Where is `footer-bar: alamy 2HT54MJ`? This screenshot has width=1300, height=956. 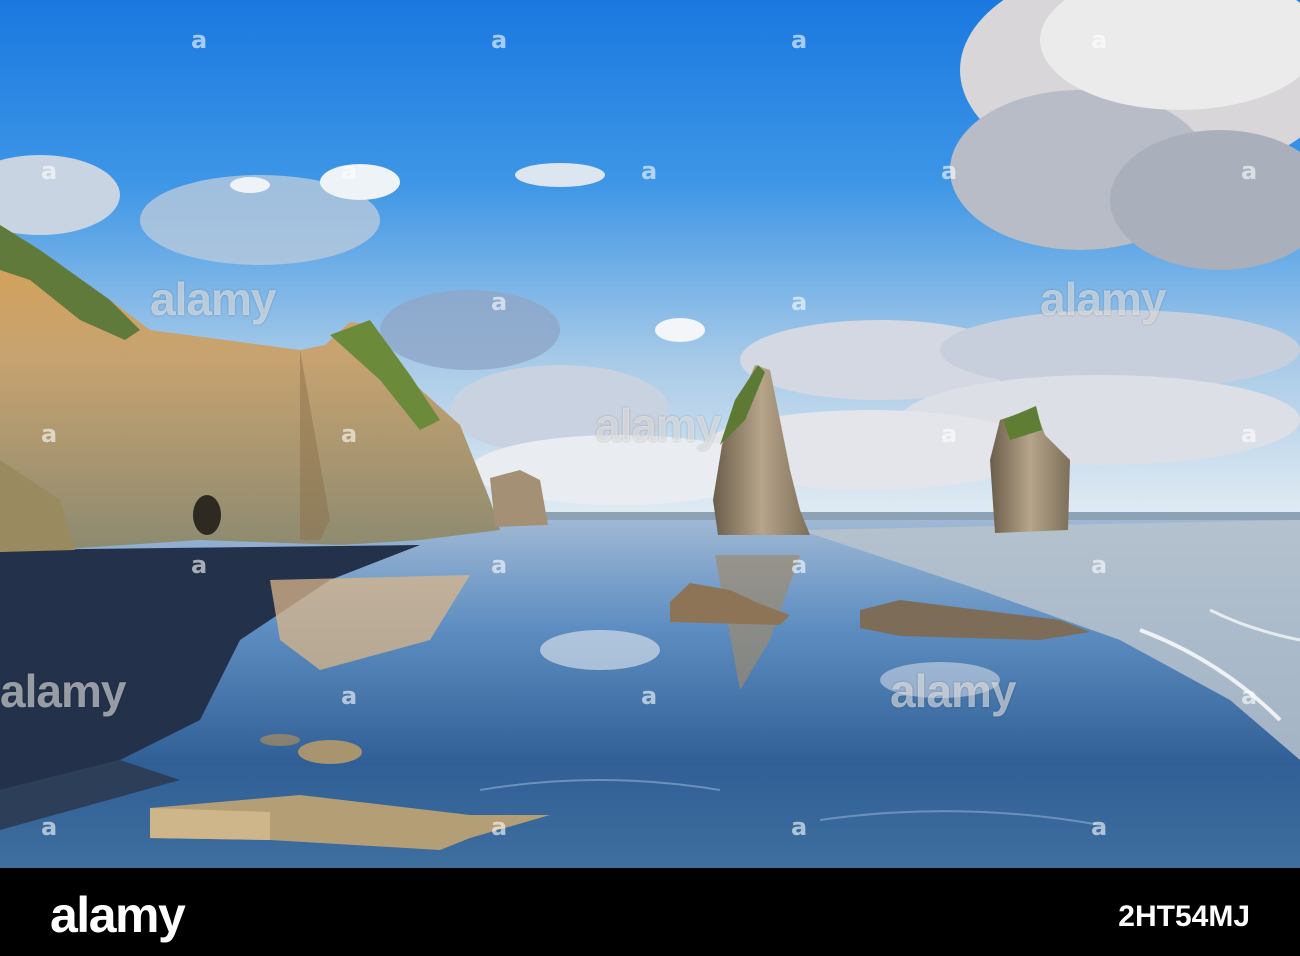 footer-bar: alamy 2HT54MJ is located at coordinates (650, 912).